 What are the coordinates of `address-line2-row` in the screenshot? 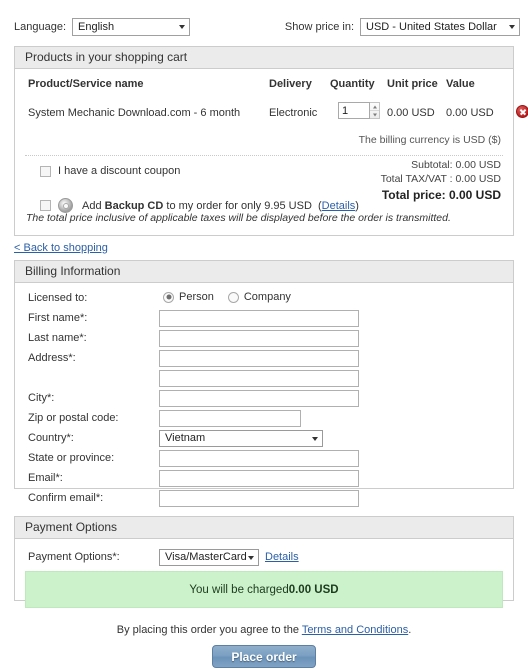 It's located at (264, 379).